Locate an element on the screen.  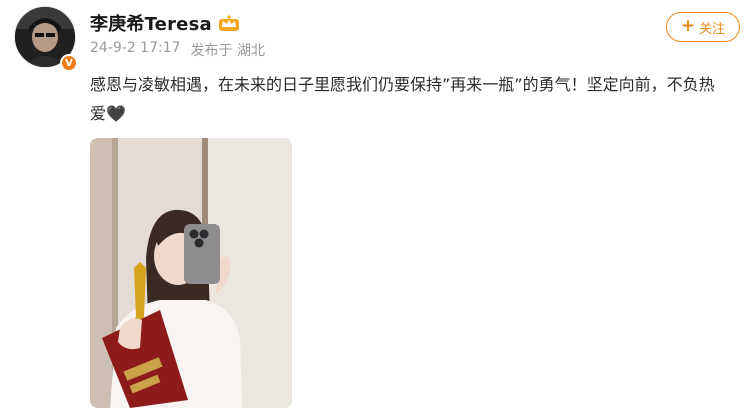
post-meta: 24-9-2 17:17 发布于 湖北 is located at coordinates (177, 50).